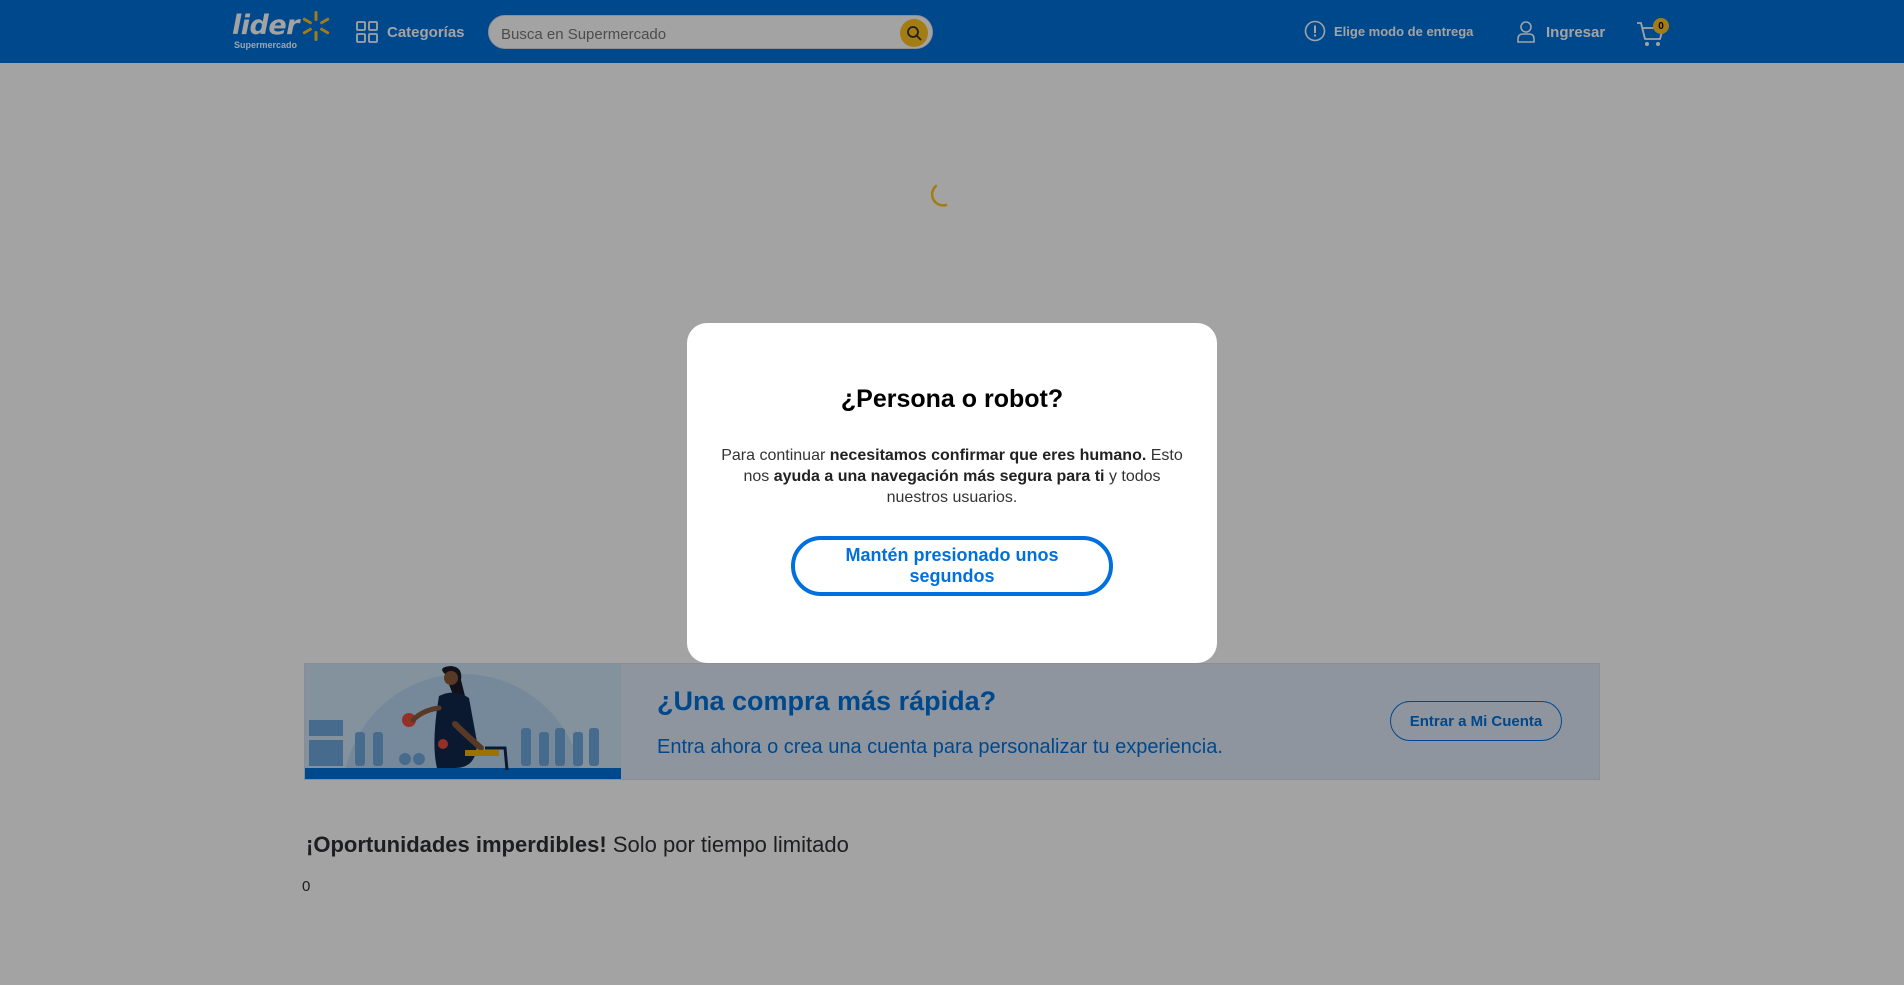  Describe the element at coordinates (952, 566) in the screenshot. I see `press-and-hold-button: Mantén presionado unos segundos` at that location.